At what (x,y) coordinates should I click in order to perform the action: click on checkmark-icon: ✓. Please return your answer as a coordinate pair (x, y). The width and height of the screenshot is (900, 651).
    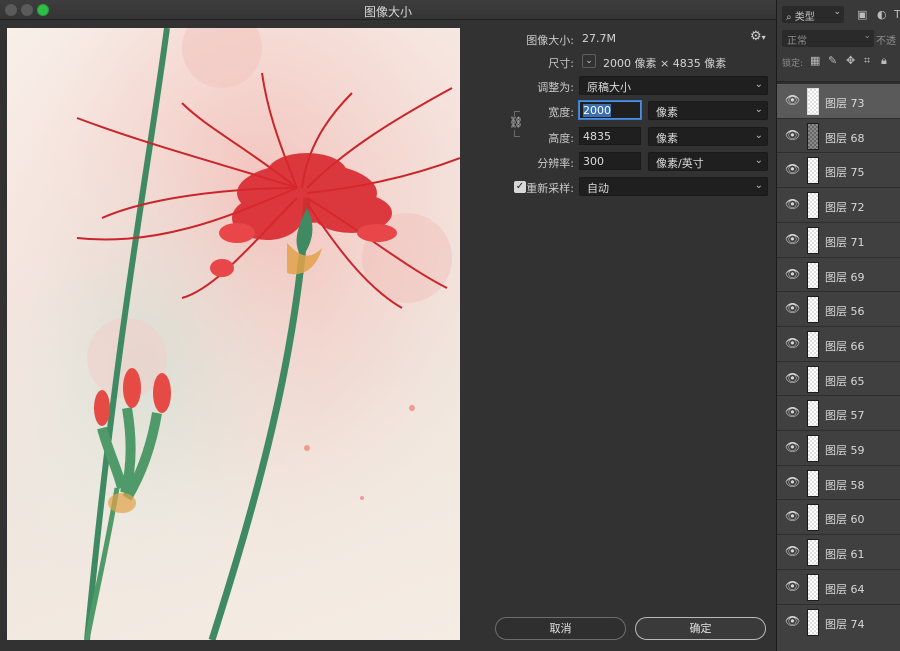
    Looking at the image, I should click on (520, 186).